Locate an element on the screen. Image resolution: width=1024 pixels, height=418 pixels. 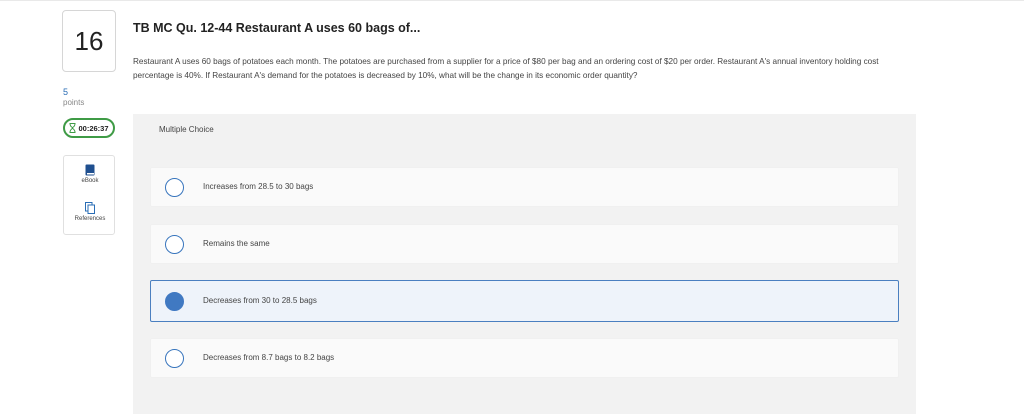
points-value: 5 is located at coordinates (66, 92).